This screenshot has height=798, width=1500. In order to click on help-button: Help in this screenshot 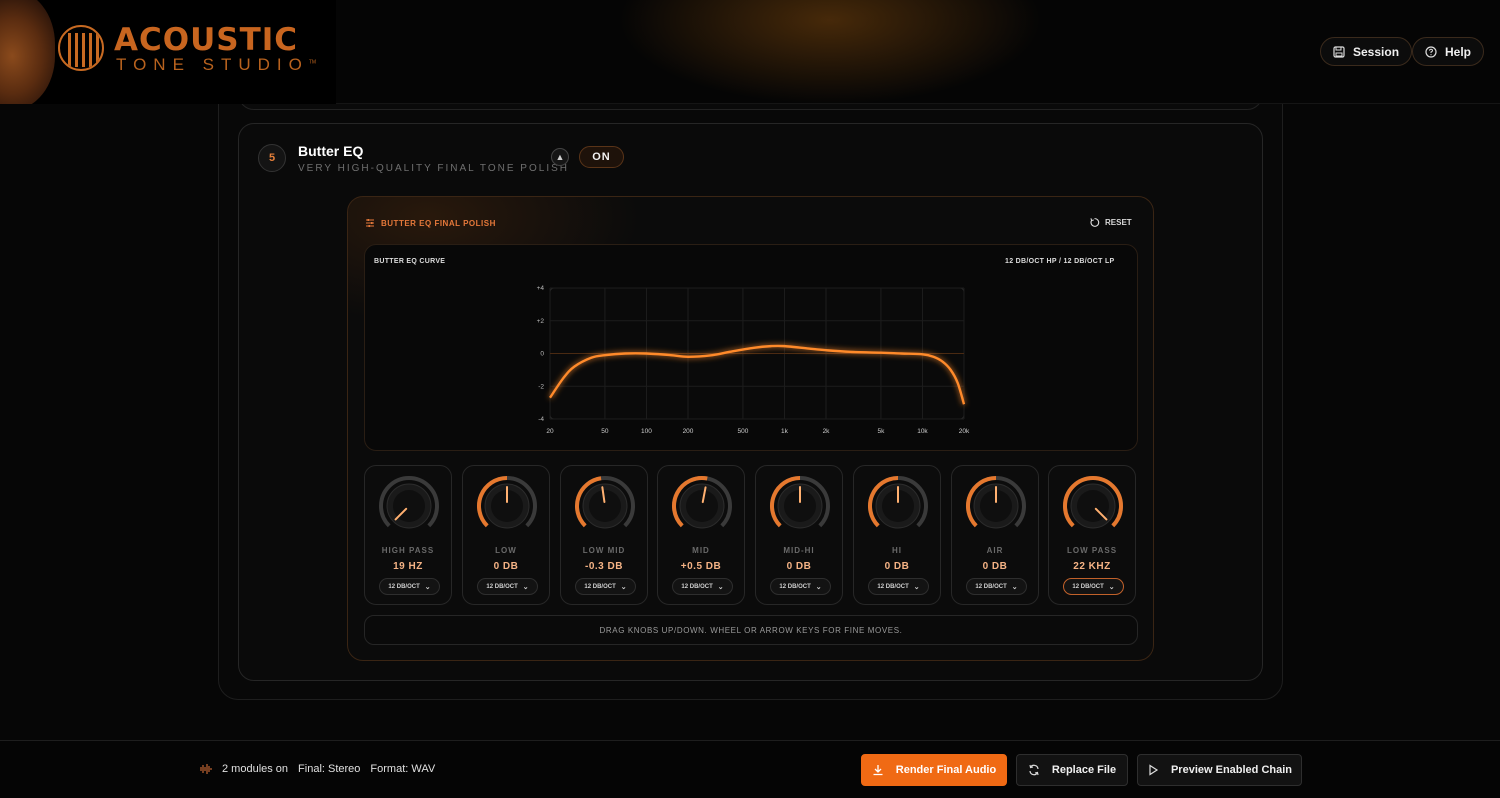, I will do `click(1448, 51)`.